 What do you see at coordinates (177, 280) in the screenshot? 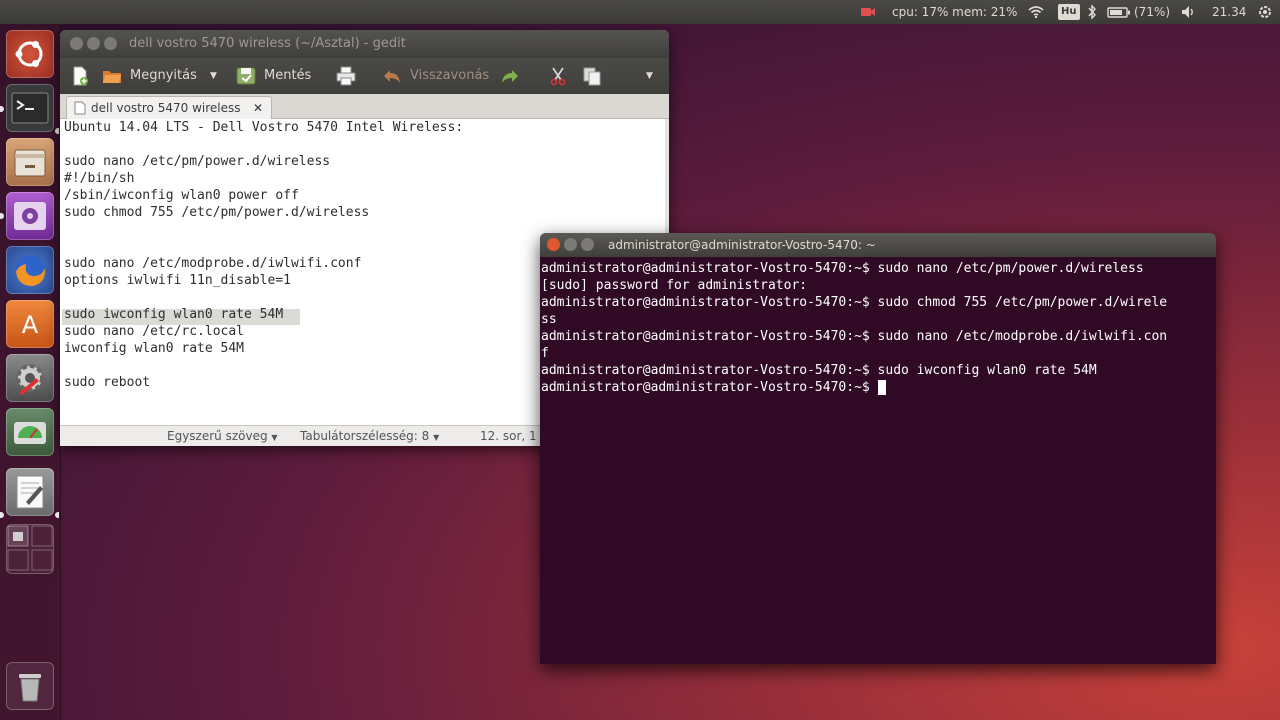
I see `editor-line: options iwlwifi 11n_disable=1` at bounding box center [177, 280].